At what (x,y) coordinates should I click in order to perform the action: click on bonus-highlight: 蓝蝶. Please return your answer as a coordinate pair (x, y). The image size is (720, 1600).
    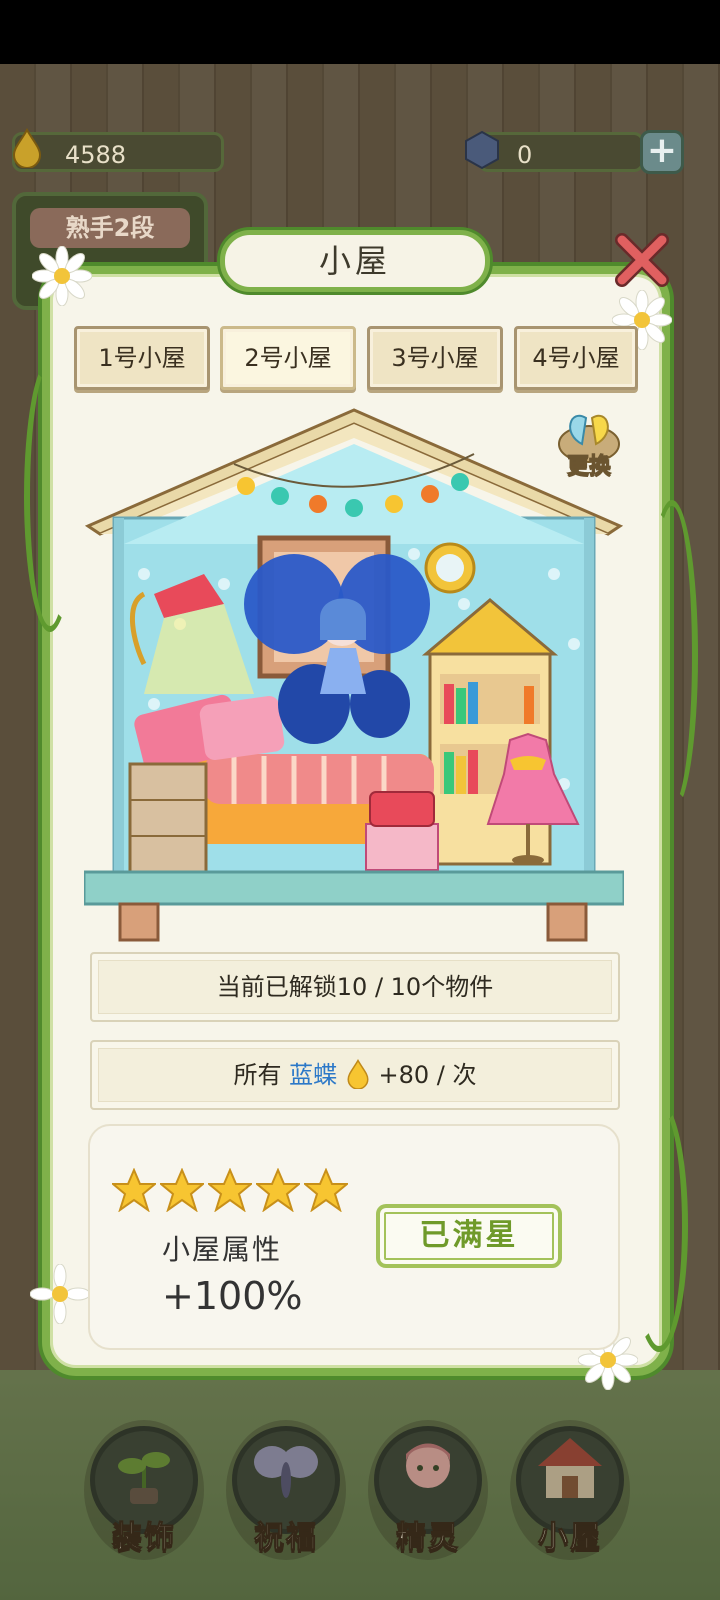
    Looking at the image, I should click on (313, 1075).